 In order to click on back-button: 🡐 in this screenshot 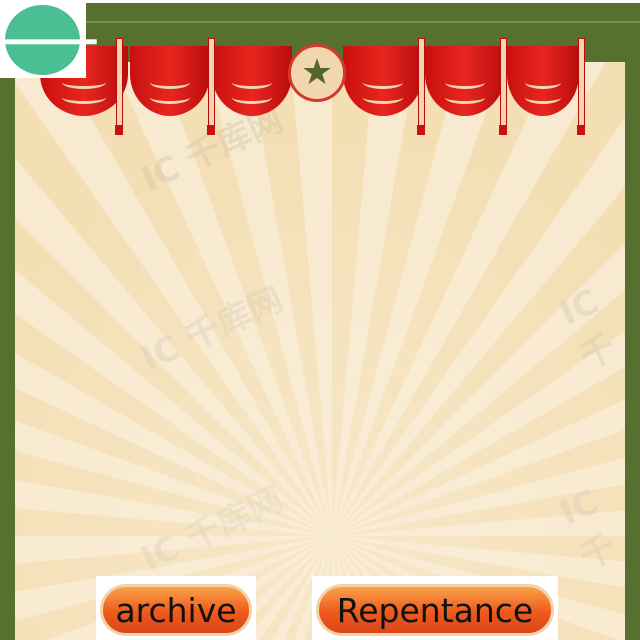, I will do `click(51, 39)`.